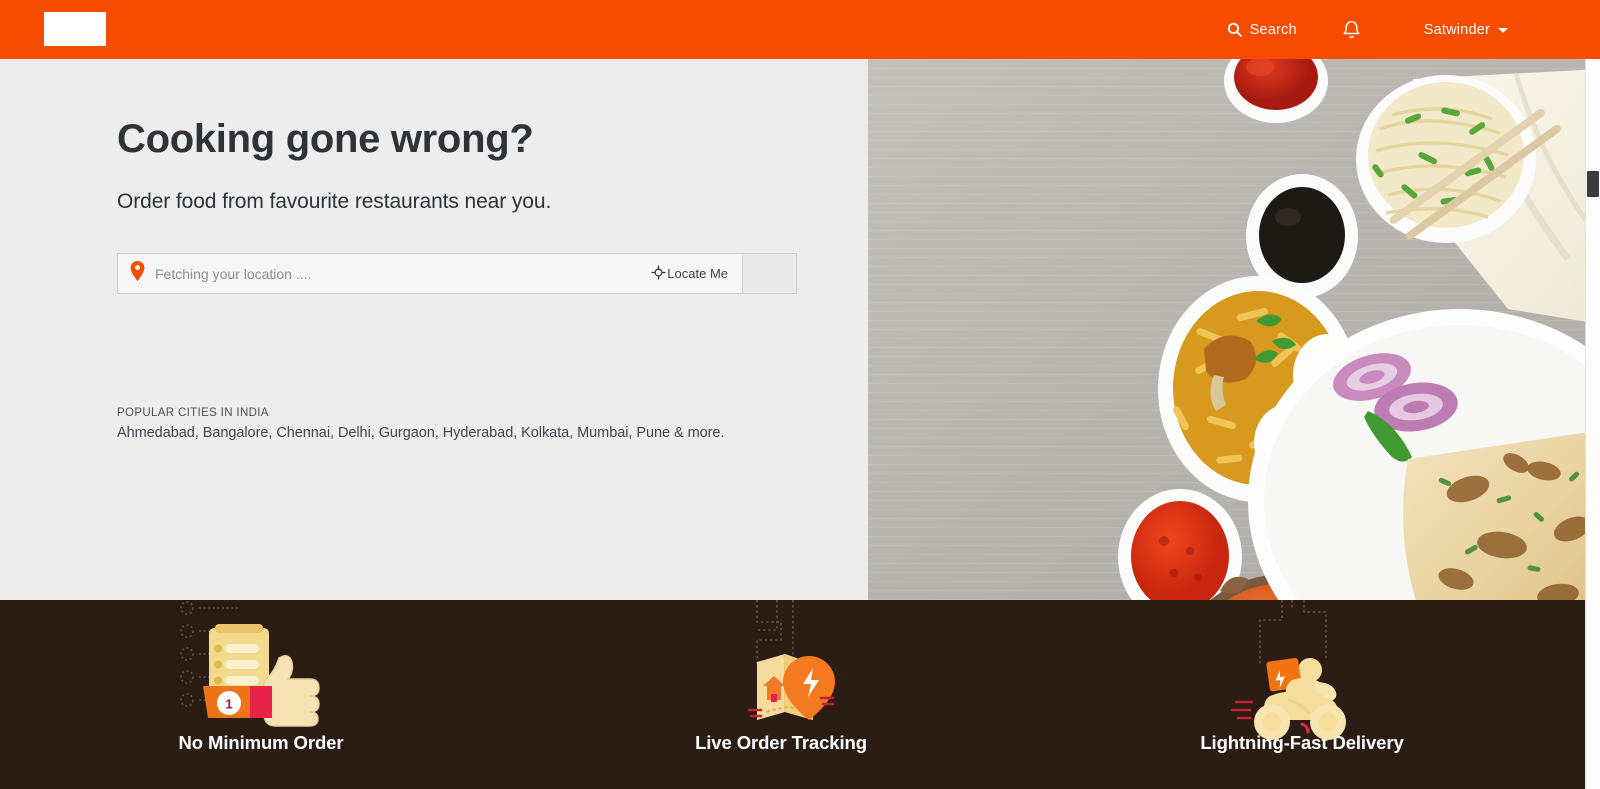  I want to click on chevron-down-icon, so click(1503, 30).